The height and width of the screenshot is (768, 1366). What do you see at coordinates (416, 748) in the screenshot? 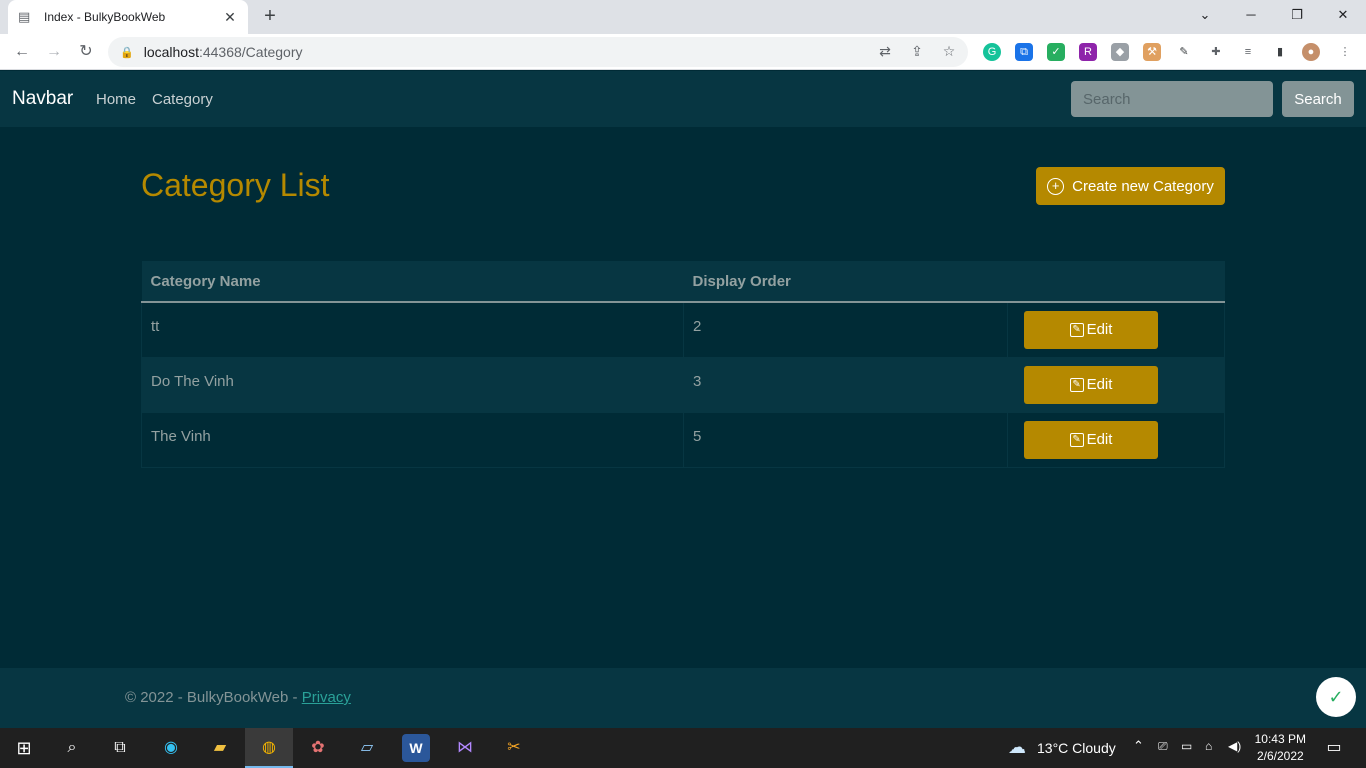
I see `word-icon: W` at bounding box center [416, 748].